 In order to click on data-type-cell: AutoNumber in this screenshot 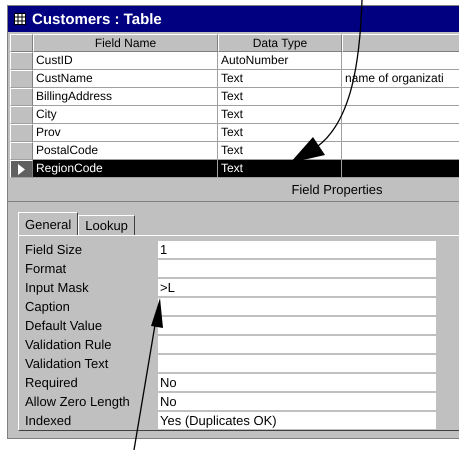, I will do `click(280, 61)`.